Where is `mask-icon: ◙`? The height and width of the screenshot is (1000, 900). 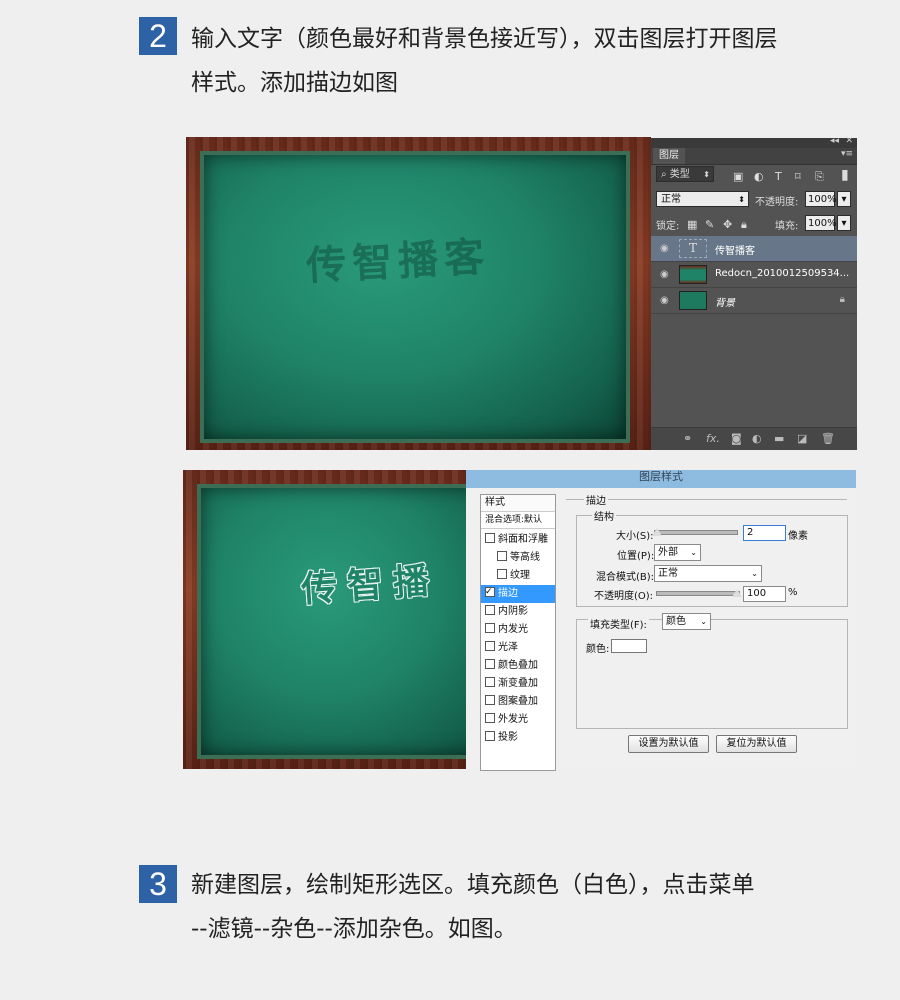 mask-icon: ◙ is located at coordinates (736, 438).